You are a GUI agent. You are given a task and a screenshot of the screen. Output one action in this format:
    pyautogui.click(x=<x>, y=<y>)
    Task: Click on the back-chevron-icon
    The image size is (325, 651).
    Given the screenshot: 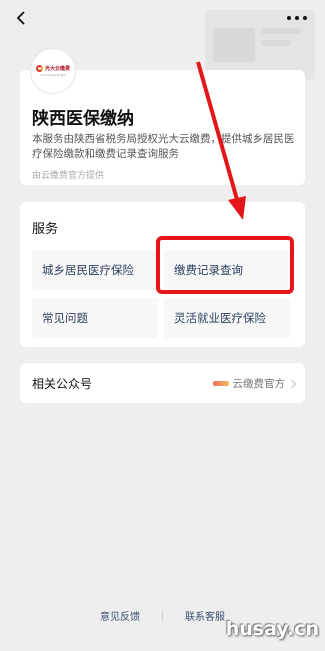 What is the action you would take?
    pyautogui.click(x=22, y=18)
    